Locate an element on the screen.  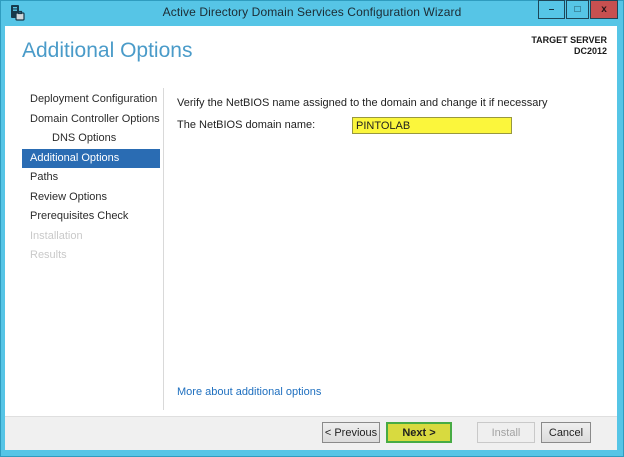
page-title: Additional Options is located at coordinates (107, 50).